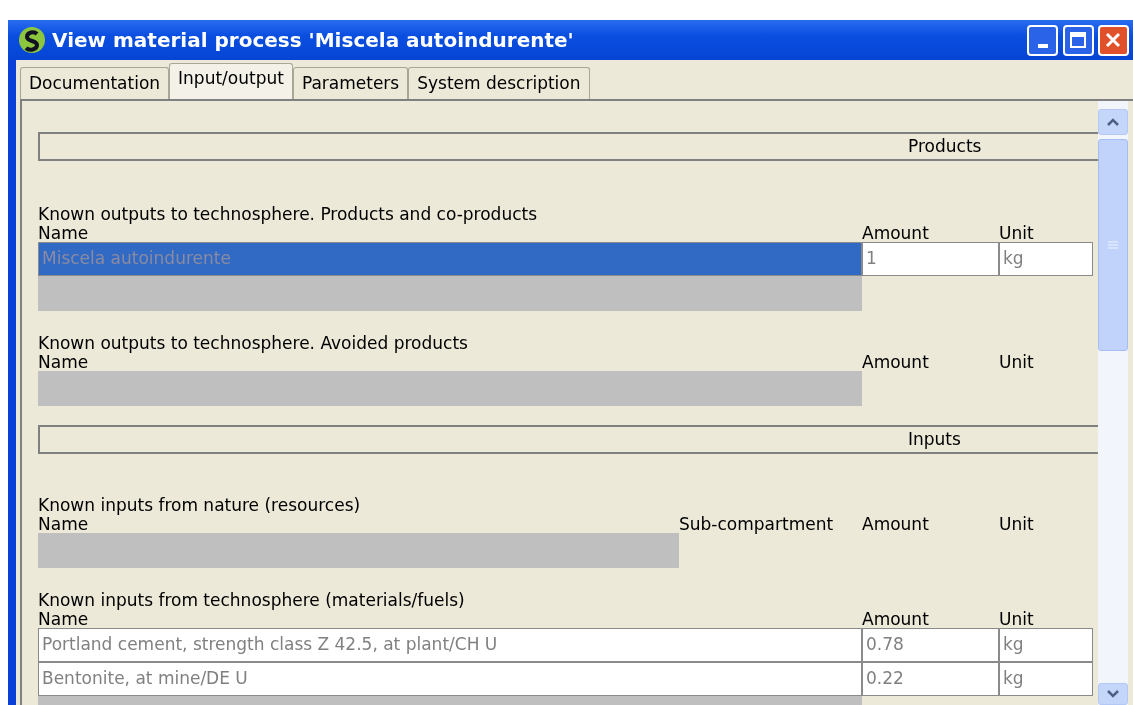 The width and height of the screenshot is (1133, 705). I want to click on app-logo-icon, so click(32, 40).